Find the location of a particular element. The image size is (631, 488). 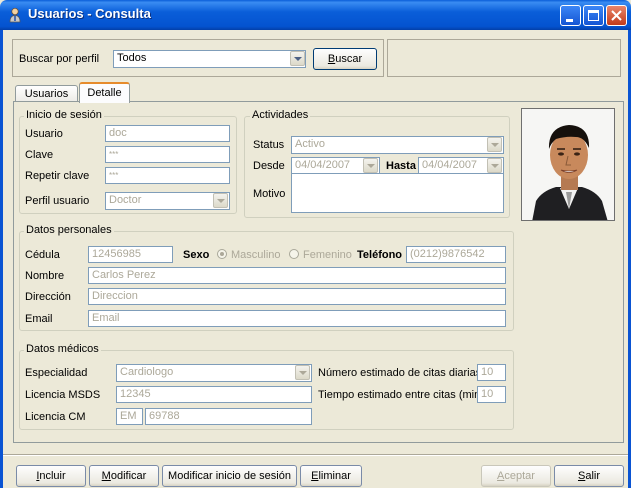

sex-male-label: Masculino is located at coordinates (256, 255).